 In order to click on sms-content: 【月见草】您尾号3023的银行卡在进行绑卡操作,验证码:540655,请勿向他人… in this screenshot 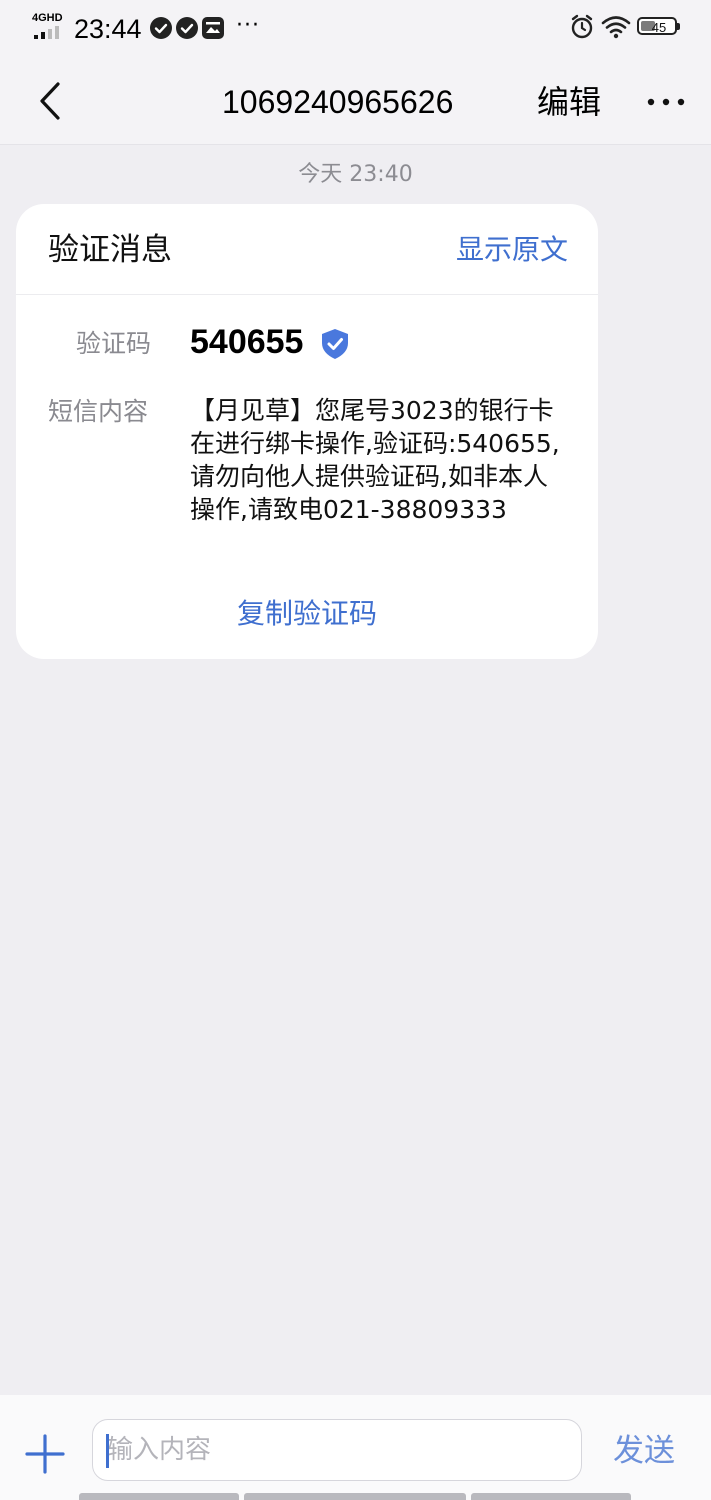, I will do `click(375, 460)`.